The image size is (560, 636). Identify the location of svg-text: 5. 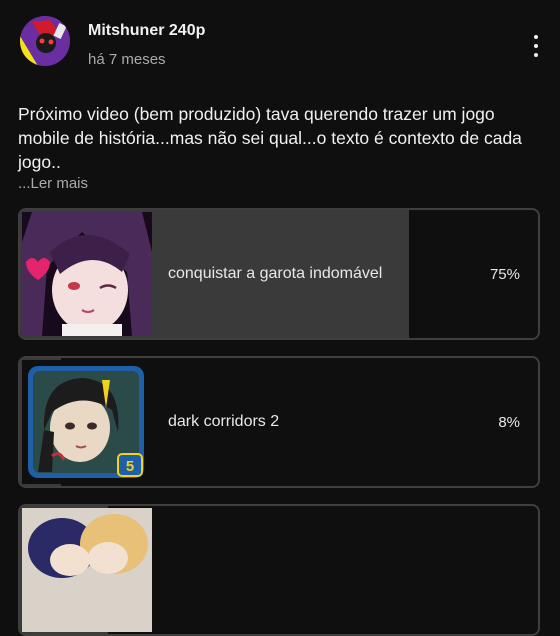
(130, 466).